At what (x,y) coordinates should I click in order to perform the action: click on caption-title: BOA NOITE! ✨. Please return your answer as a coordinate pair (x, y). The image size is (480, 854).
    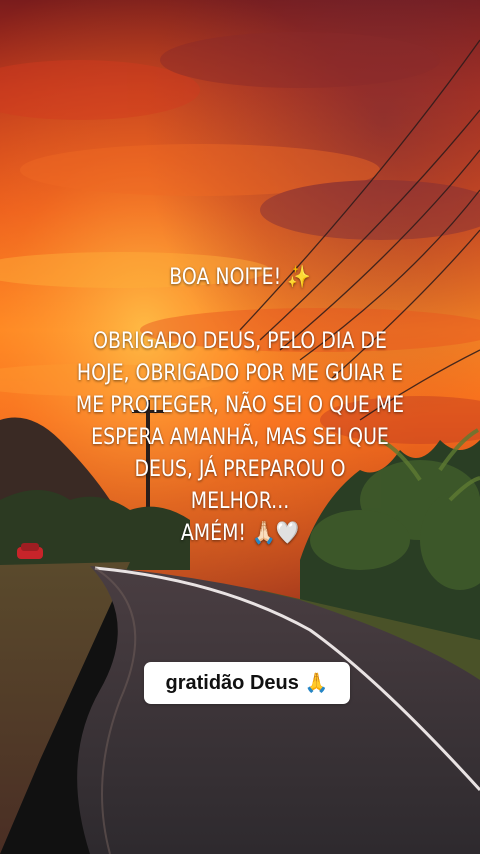
    Looking at the image, I should click on (240, 277).